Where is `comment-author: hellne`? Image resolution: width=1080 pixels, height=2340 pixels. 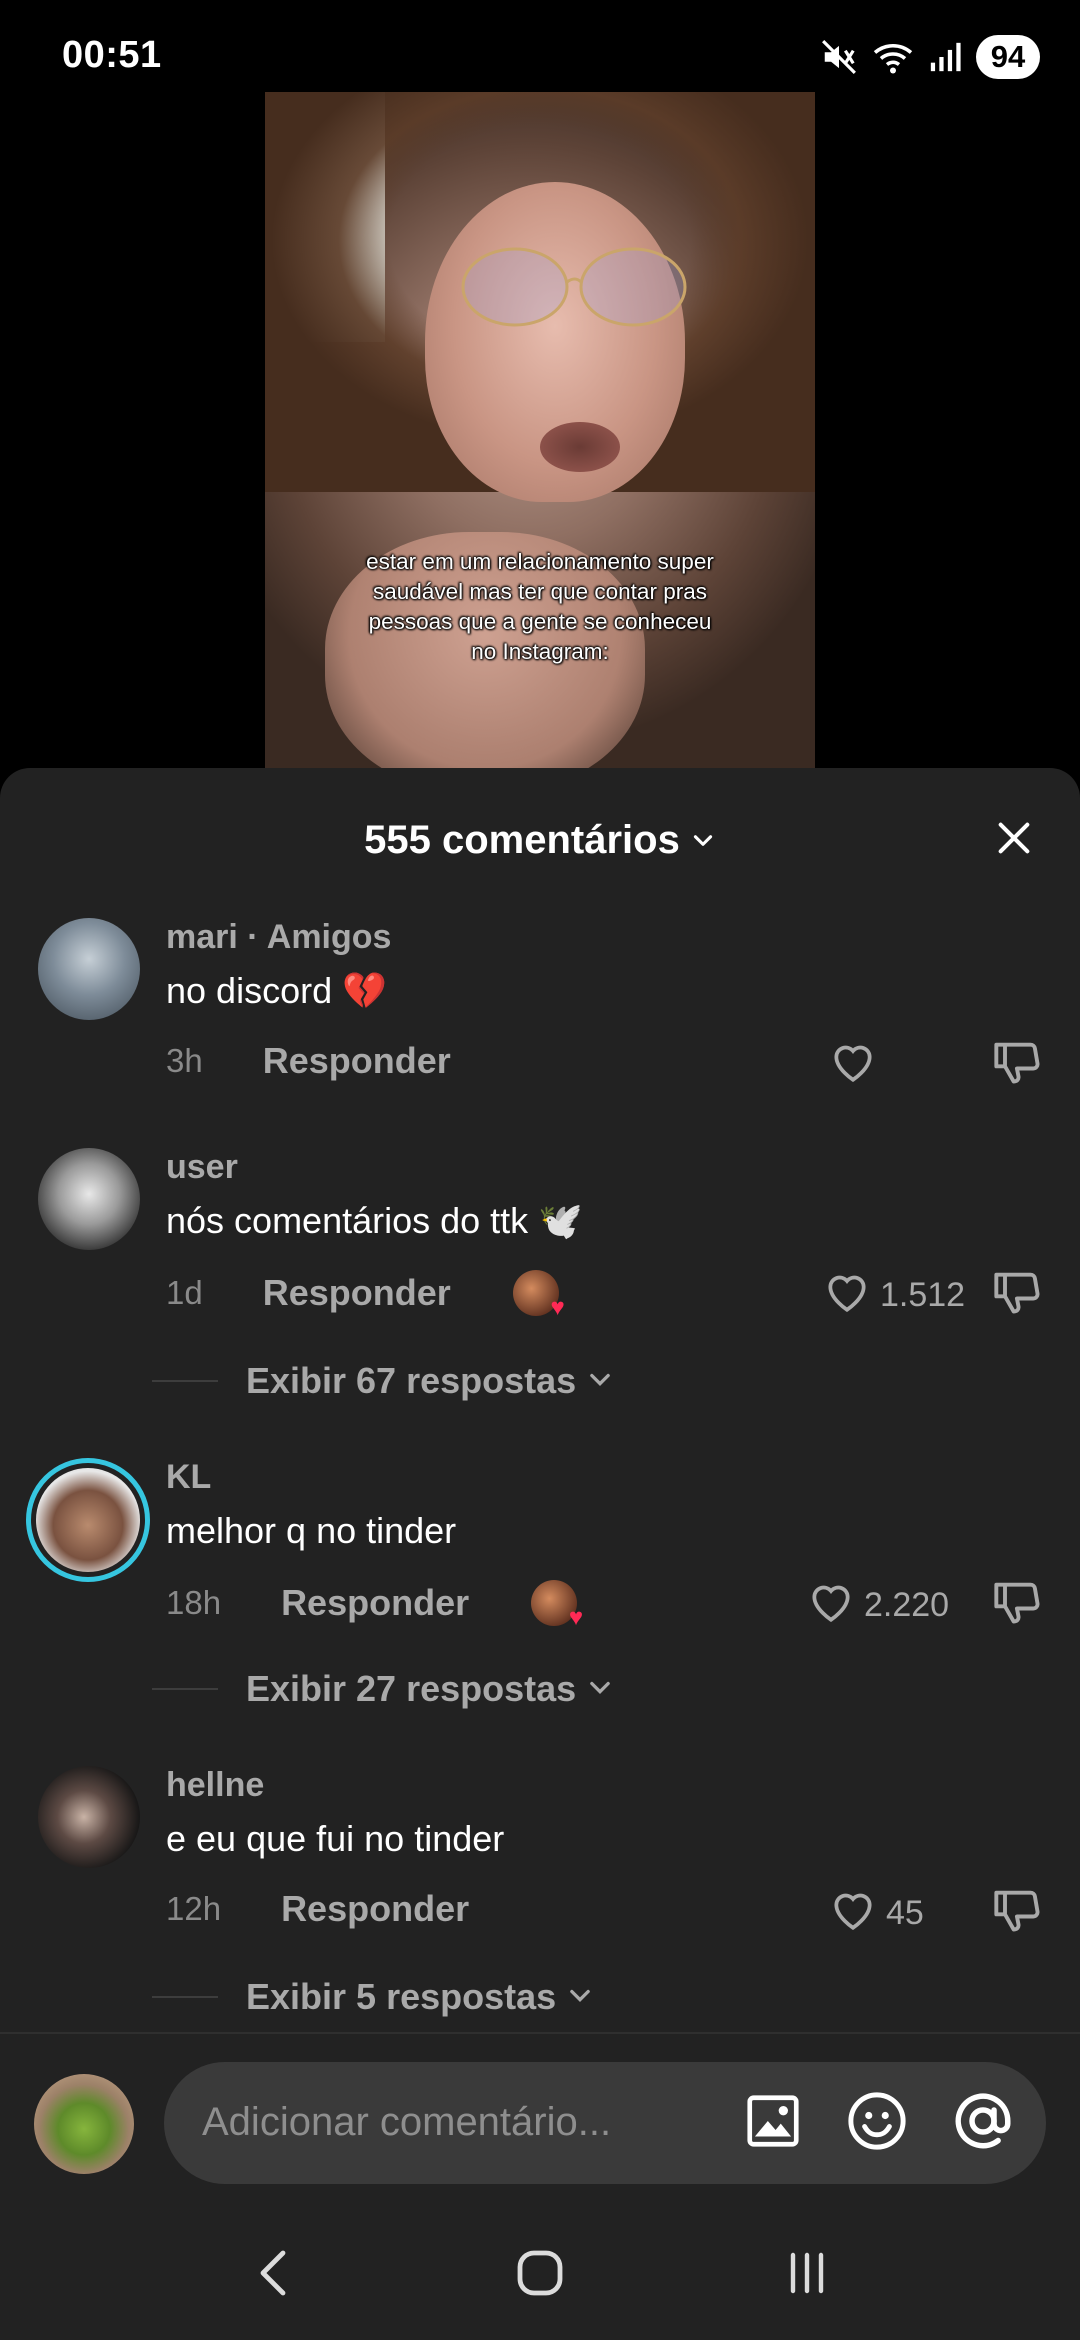
comment-author: hellne is located at coordinates (215, 1785).